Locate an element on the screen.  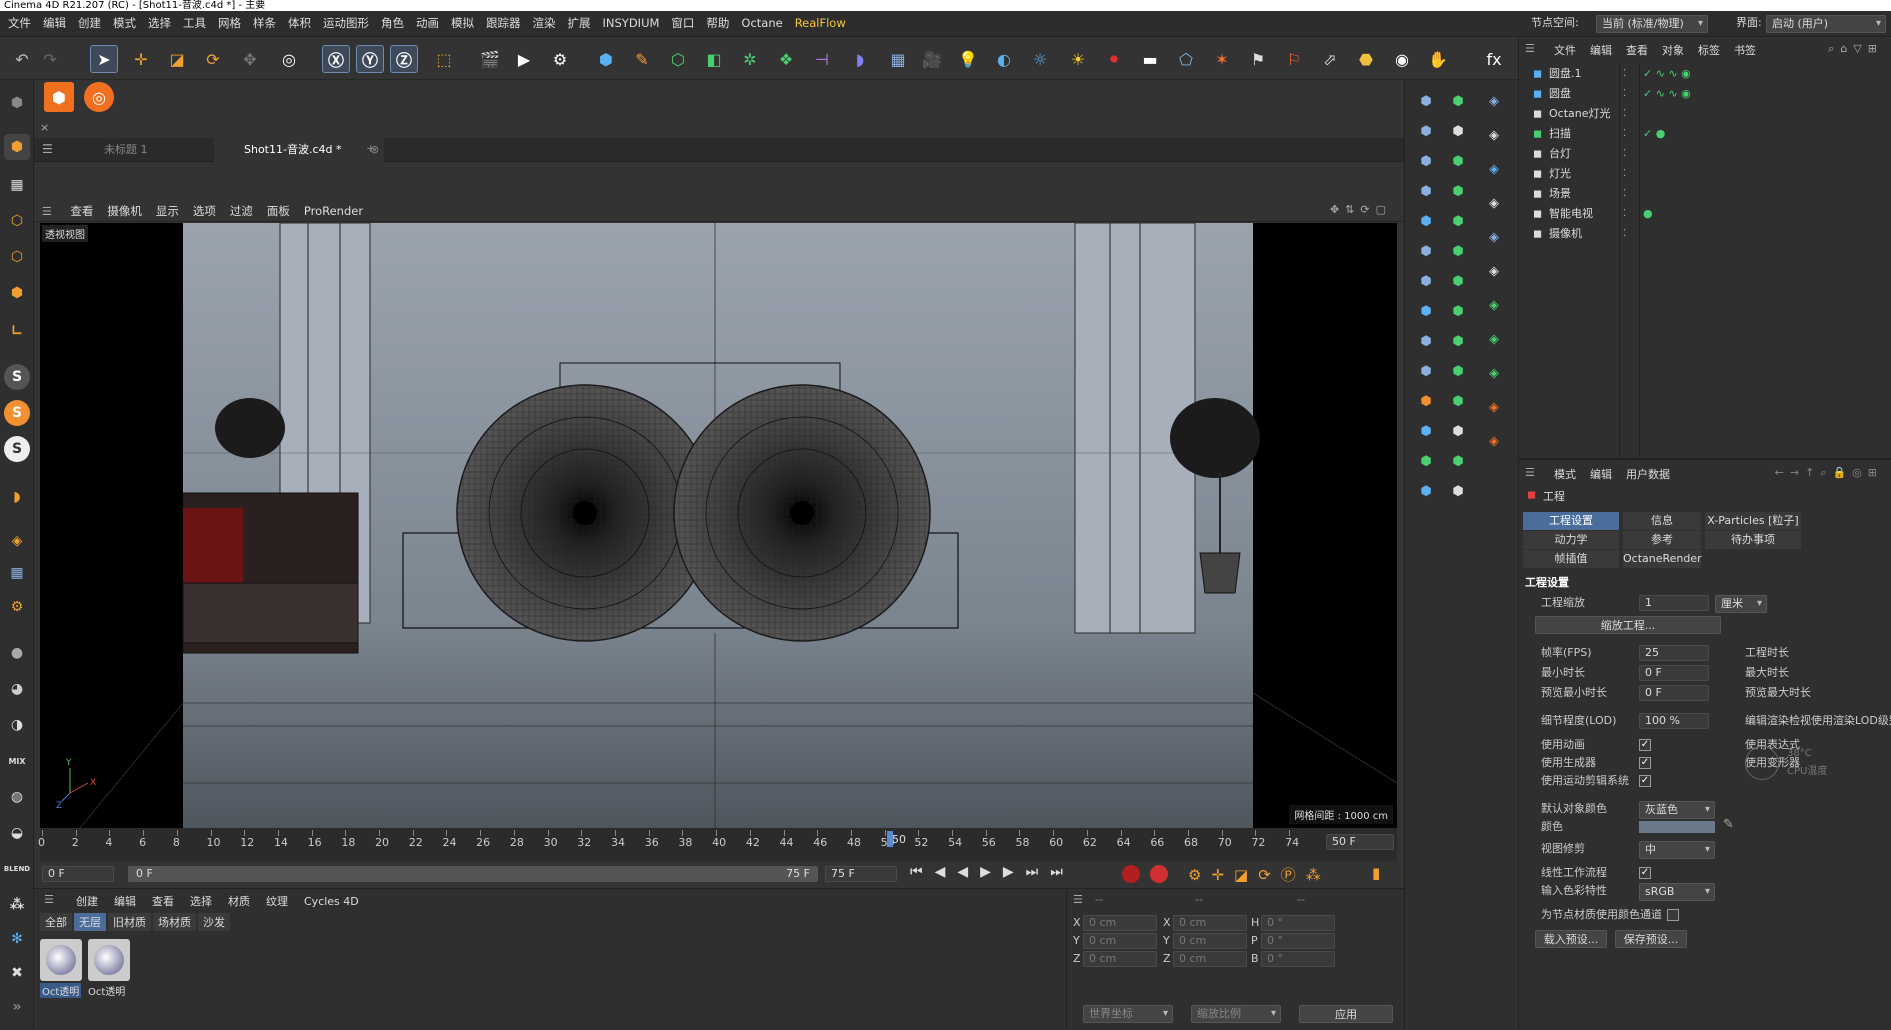
brush-icon: ⁂ is located at coordinates (17, 905).